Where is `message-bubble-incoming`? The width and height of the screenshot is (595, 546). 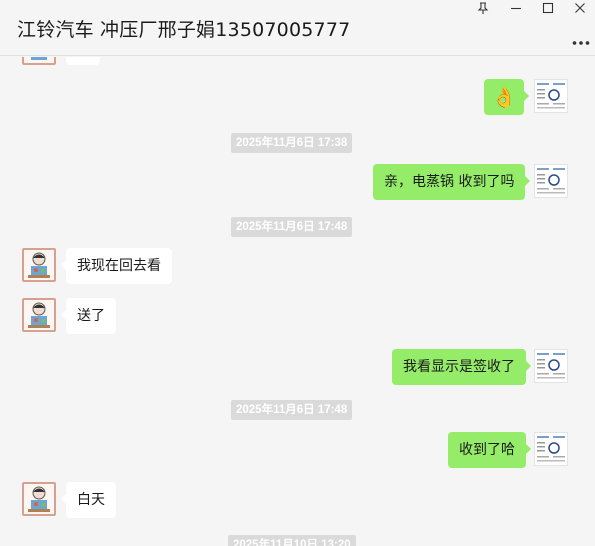
message-bubble-incoming is located at coordinates (83, 61).